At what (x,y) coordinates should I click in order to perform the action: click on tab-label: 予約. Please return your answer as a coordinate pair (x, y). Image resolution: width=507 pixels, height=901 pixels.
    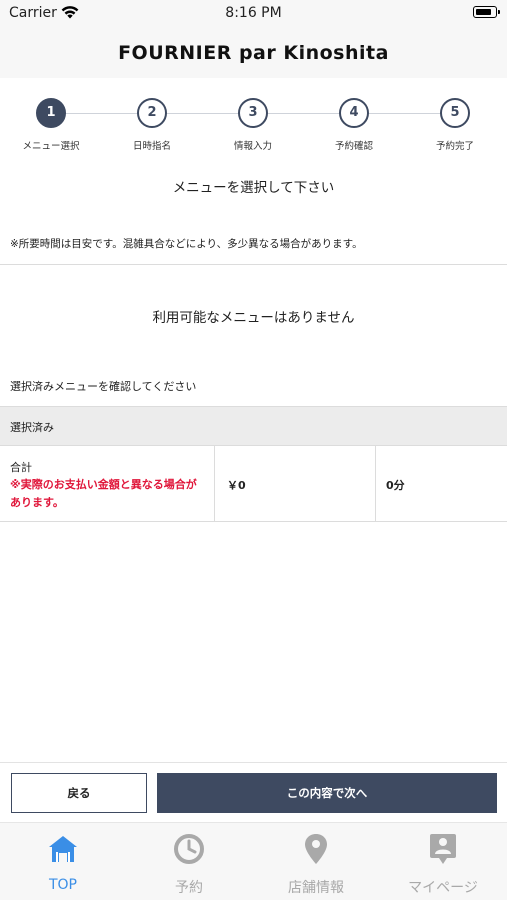
    Looking at the image, I should click on (189, 888).